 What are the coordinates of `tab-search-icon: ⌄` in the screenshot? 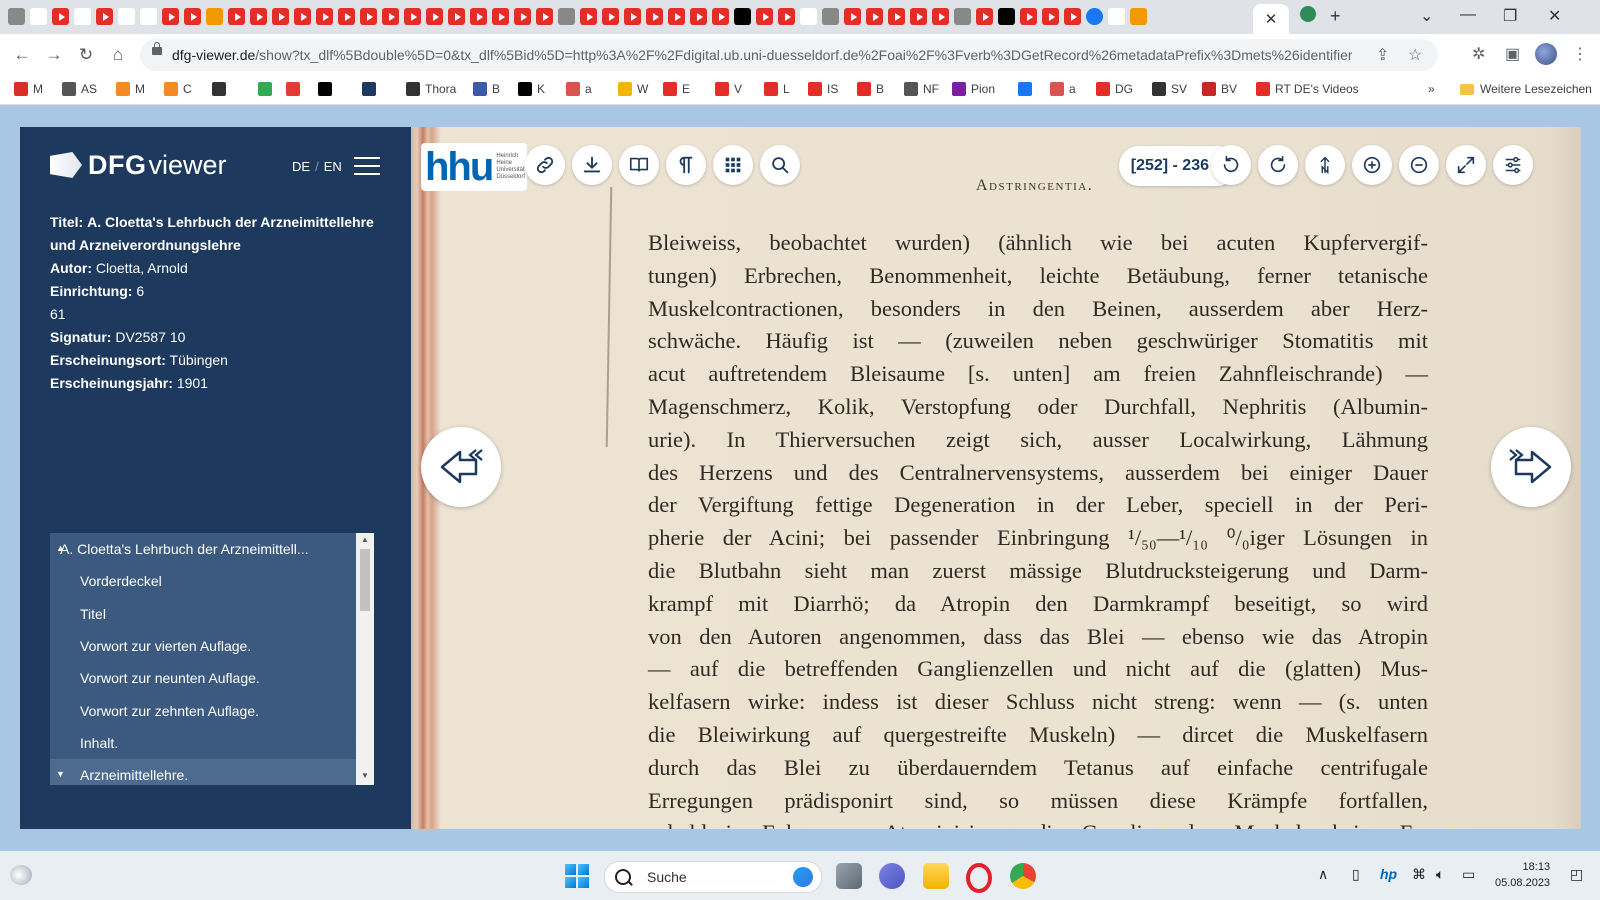 It's located at (1426, 16).